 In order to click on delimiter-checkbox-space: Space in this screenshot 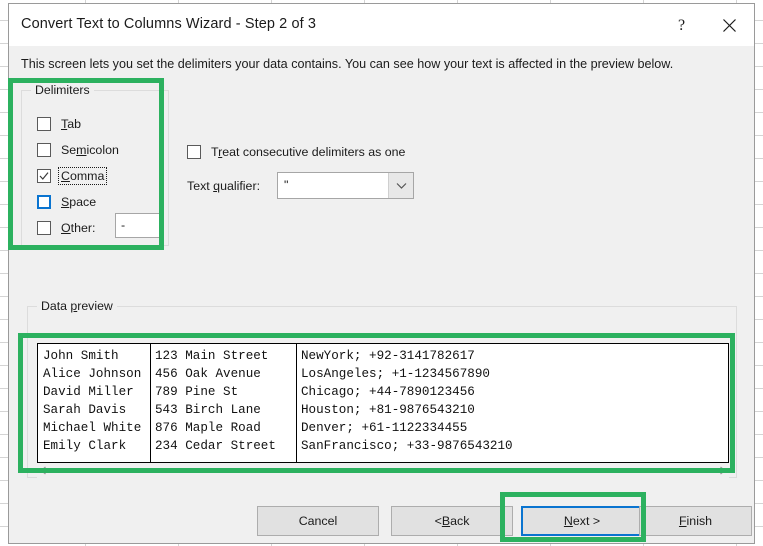, I will do `click(67, 202)`.